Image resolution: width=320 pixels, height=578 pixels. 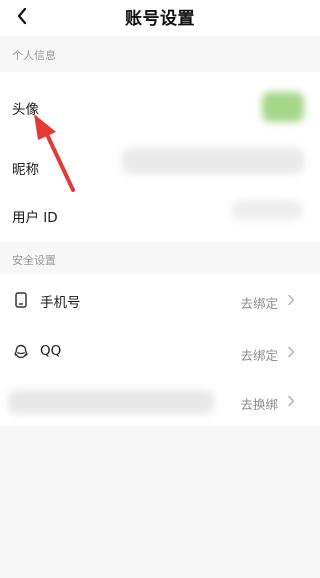 I want to click on nav-bar: 账号设置, so click(x=160, y=18).